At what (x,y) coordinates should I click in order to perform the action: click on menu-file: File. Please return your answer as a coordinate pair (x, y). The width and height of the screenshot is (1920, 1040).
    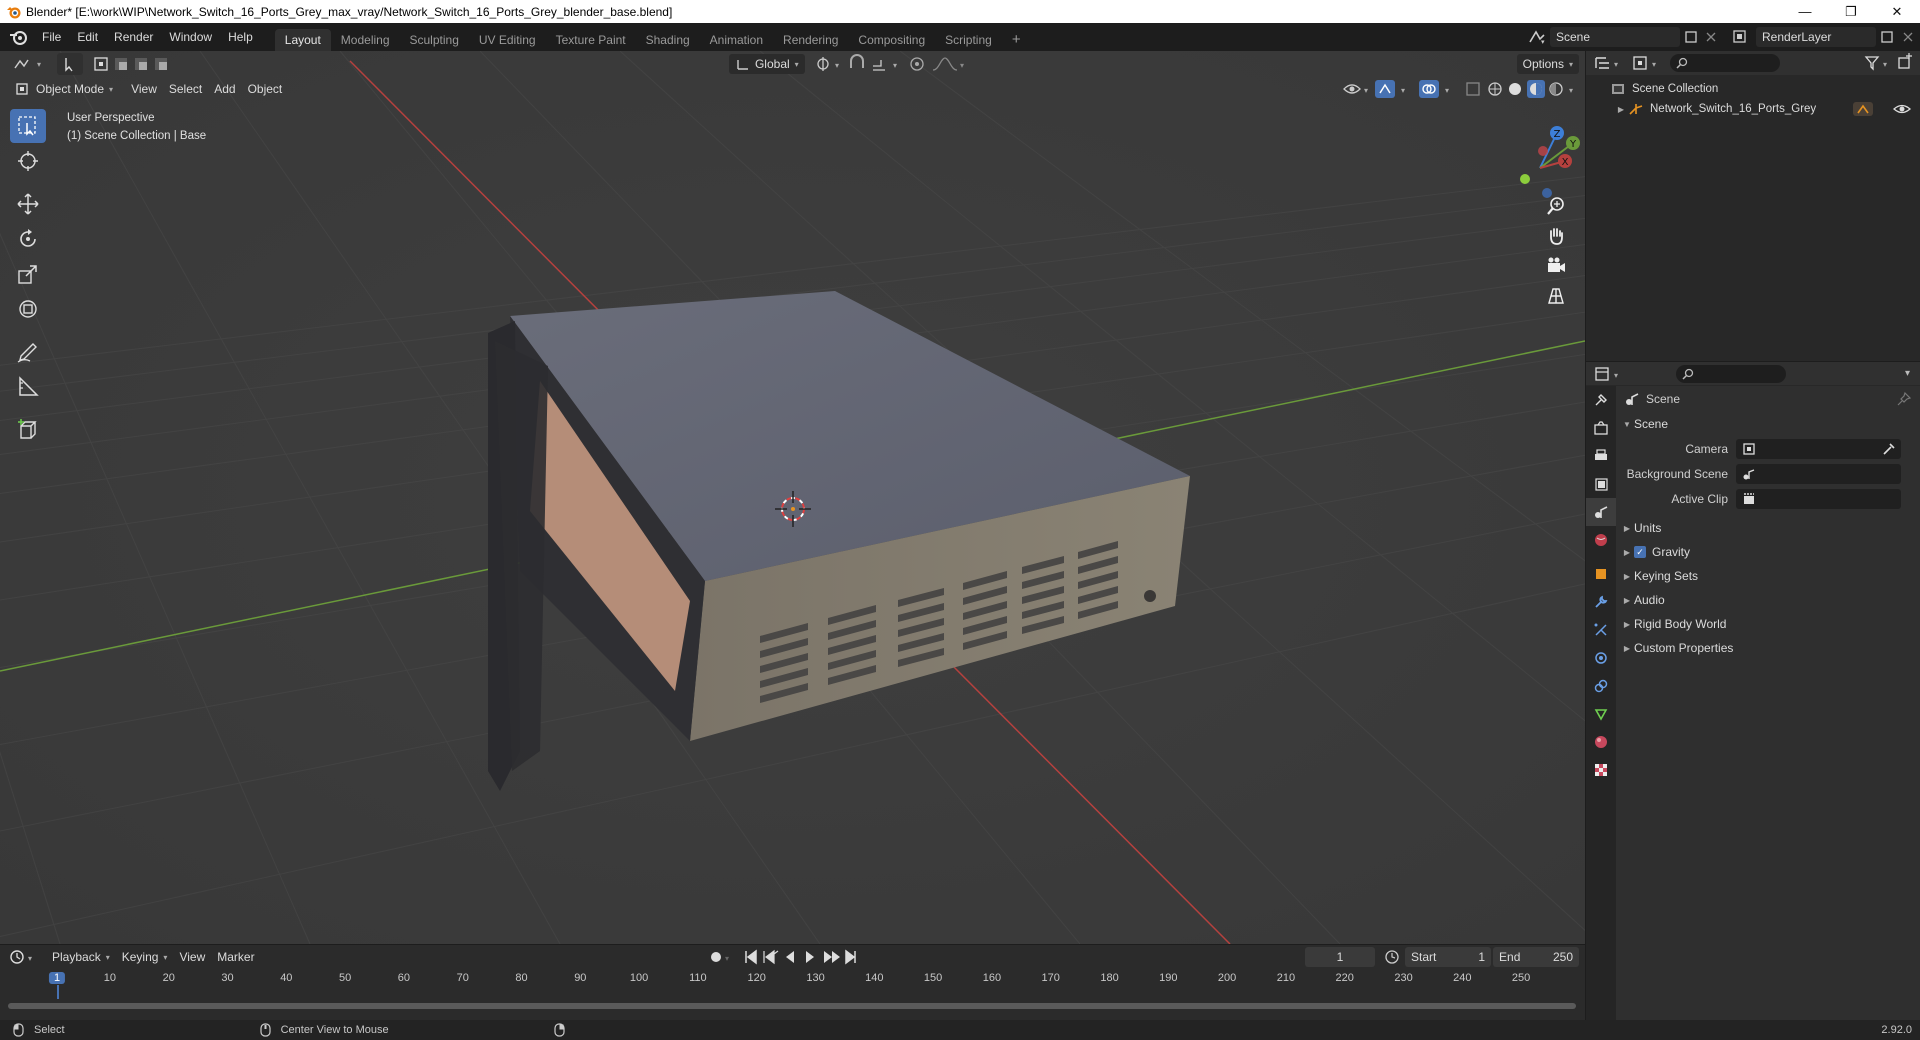
    Looking at the image, I should click on (51, 37).